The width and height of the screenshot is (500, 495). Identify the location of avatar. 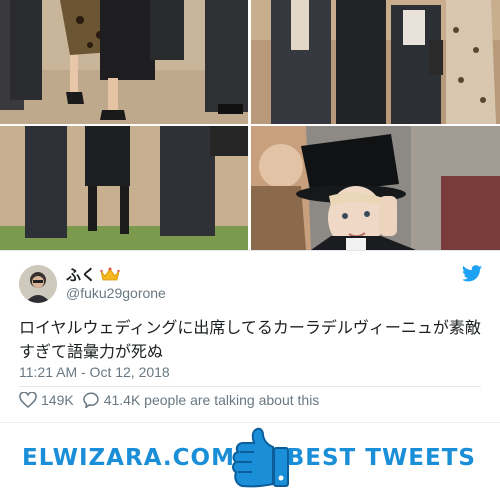
(38, 284).